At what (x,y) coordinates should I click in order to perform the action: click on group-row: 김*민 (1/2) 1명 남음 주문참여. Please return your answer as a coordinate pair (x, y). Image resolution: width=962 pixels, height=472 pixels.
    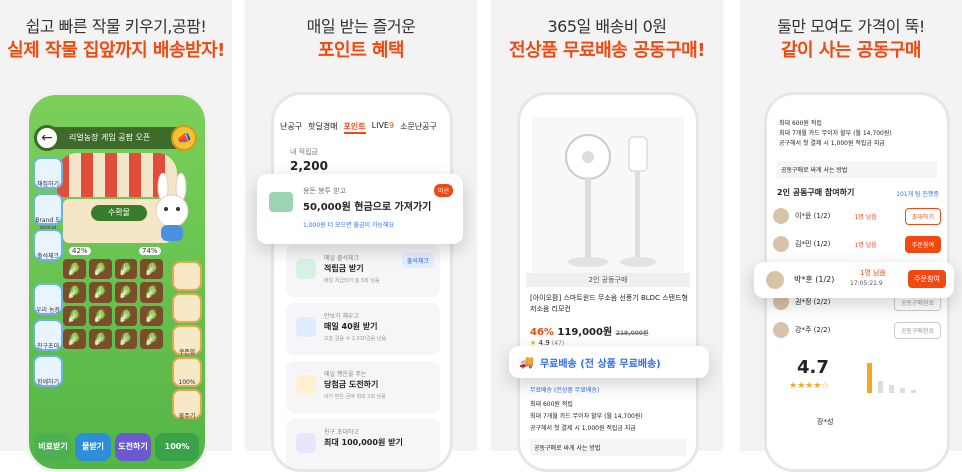
    Looking at the image, I should click on (857, 244).